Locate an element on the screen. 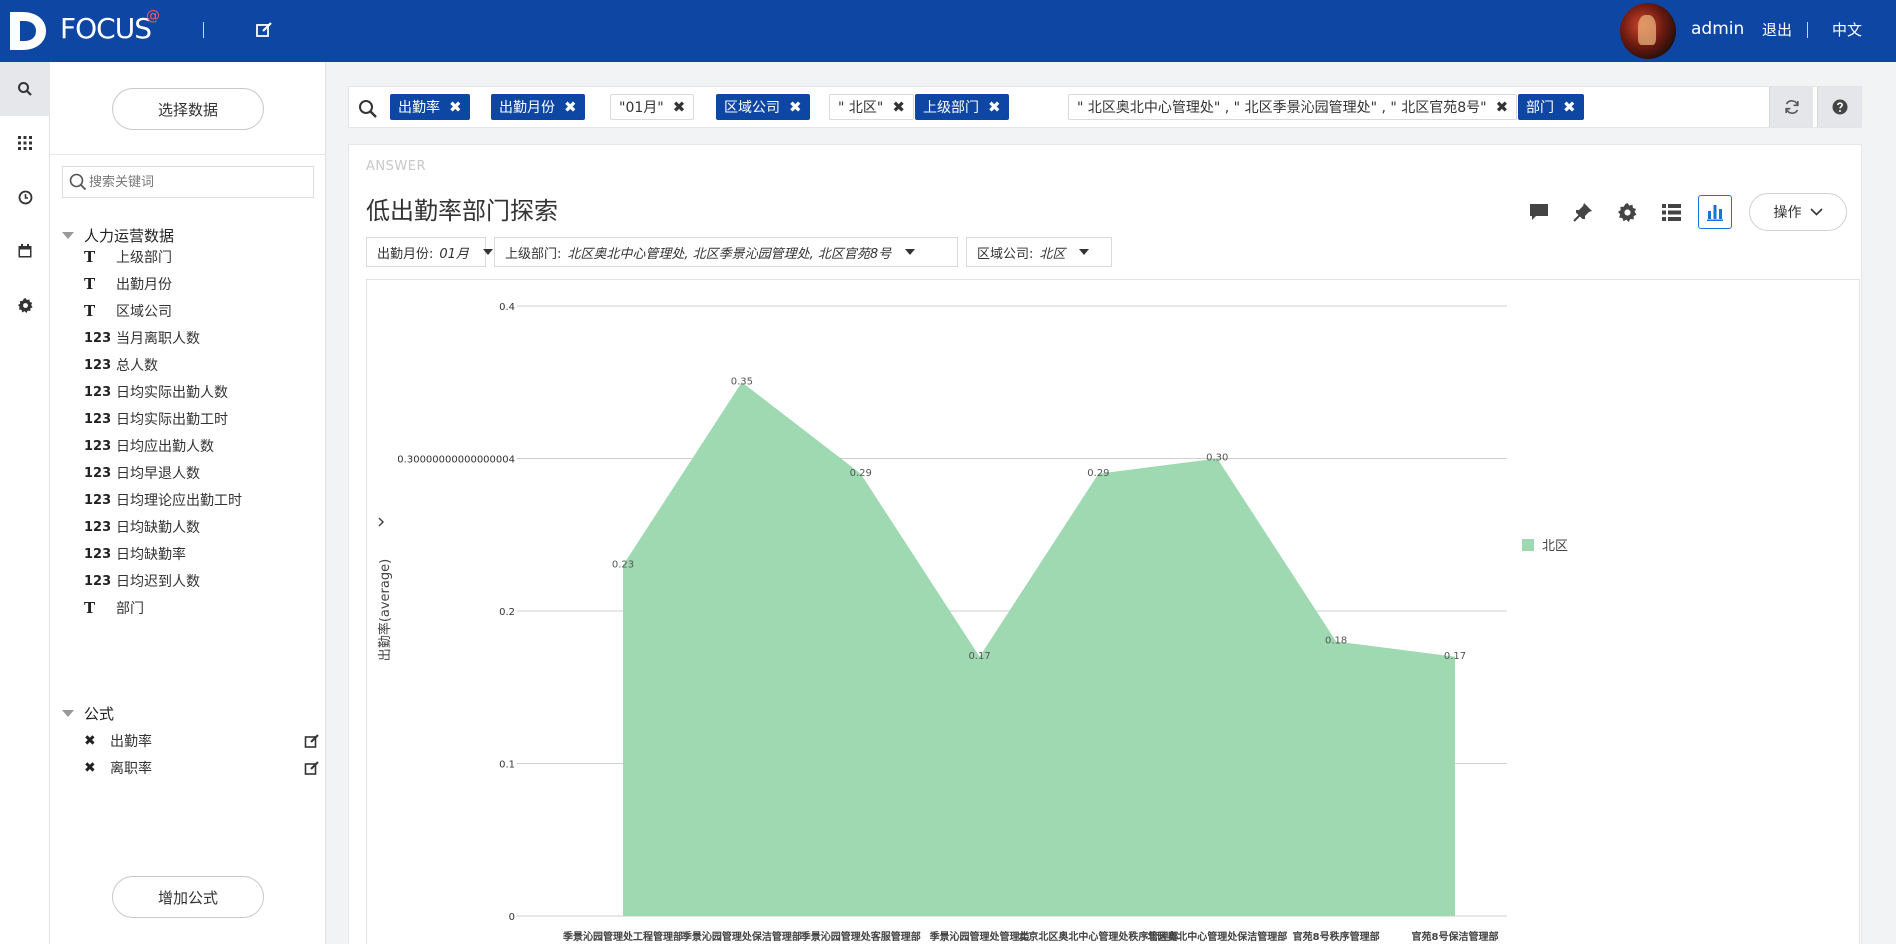 This screenshot has width=1896, height=944. formula-name: 离职率 is located at coordinates (131, 769).